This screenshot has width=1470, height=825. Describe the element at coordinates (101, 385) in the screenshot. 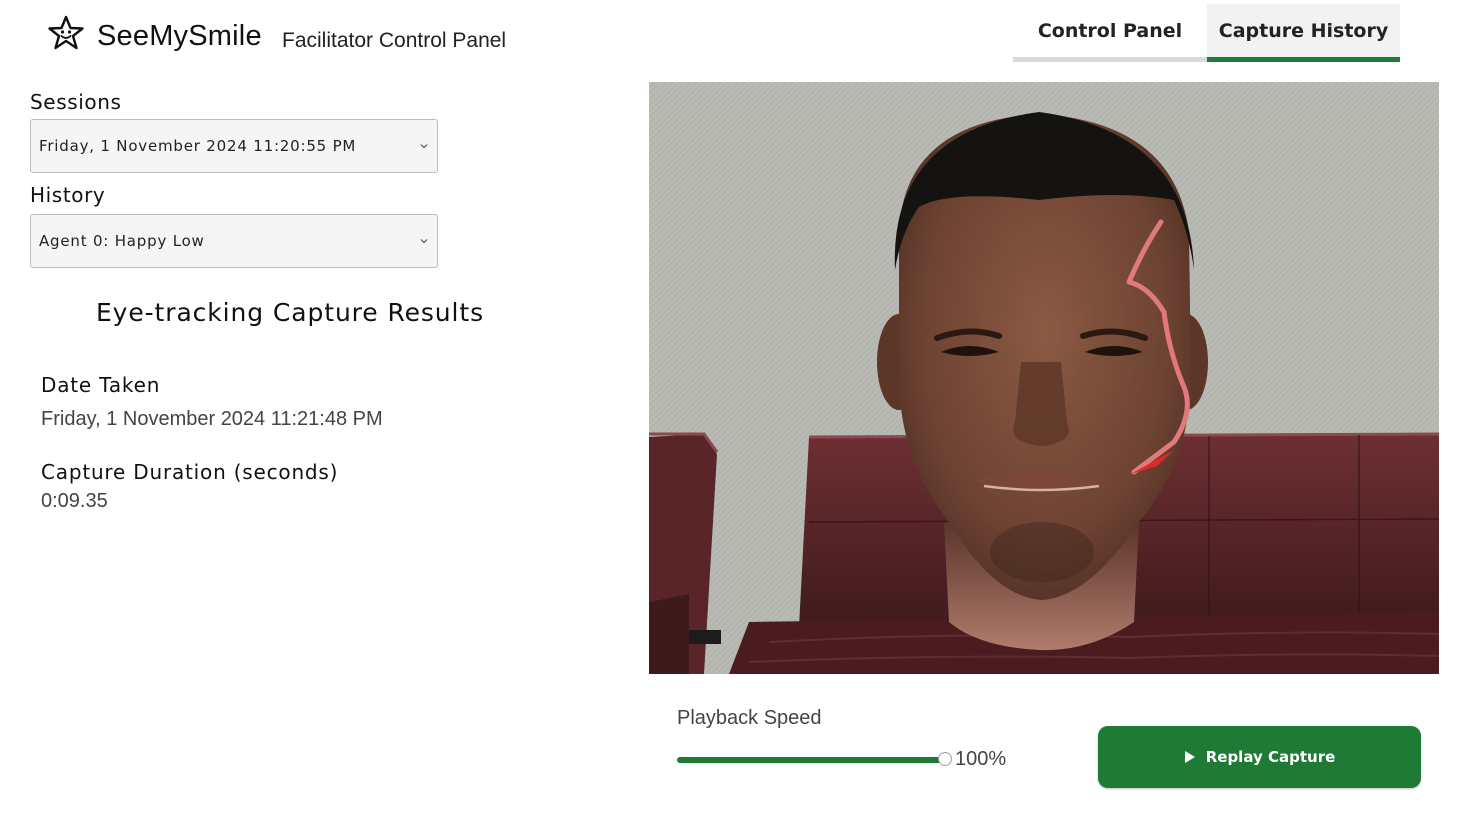

I see `date-taken-label: Date Taken` at that location.